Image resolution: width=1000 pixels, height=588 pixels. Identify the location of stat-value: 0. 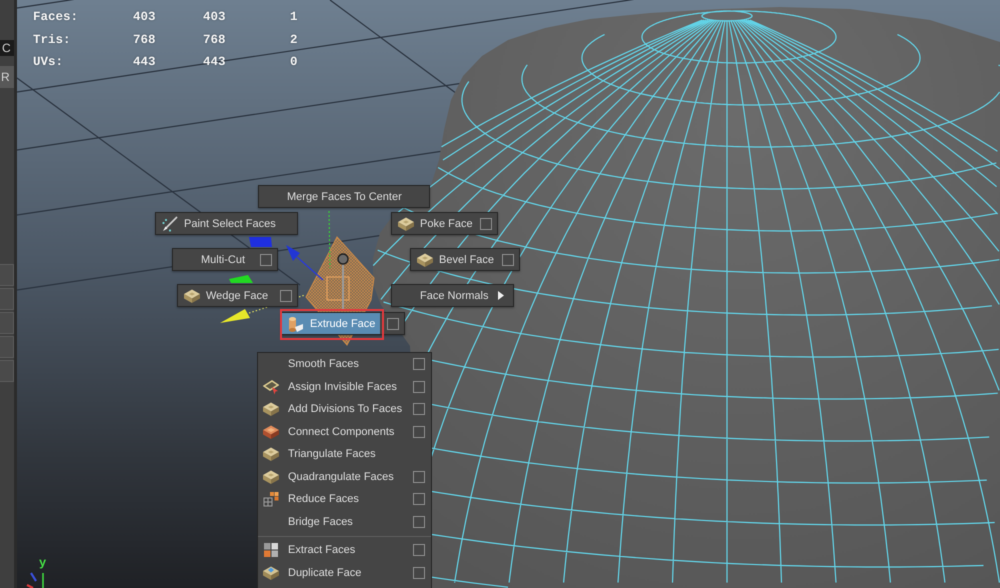
(294, 62).